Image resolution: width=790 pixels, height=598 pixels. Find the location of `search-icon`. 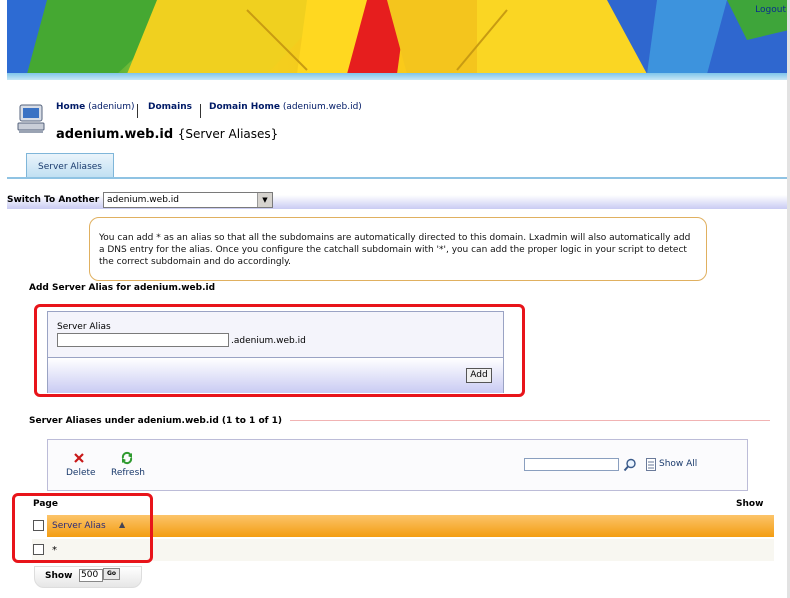

search-icon is located at coordinates (630, 466).